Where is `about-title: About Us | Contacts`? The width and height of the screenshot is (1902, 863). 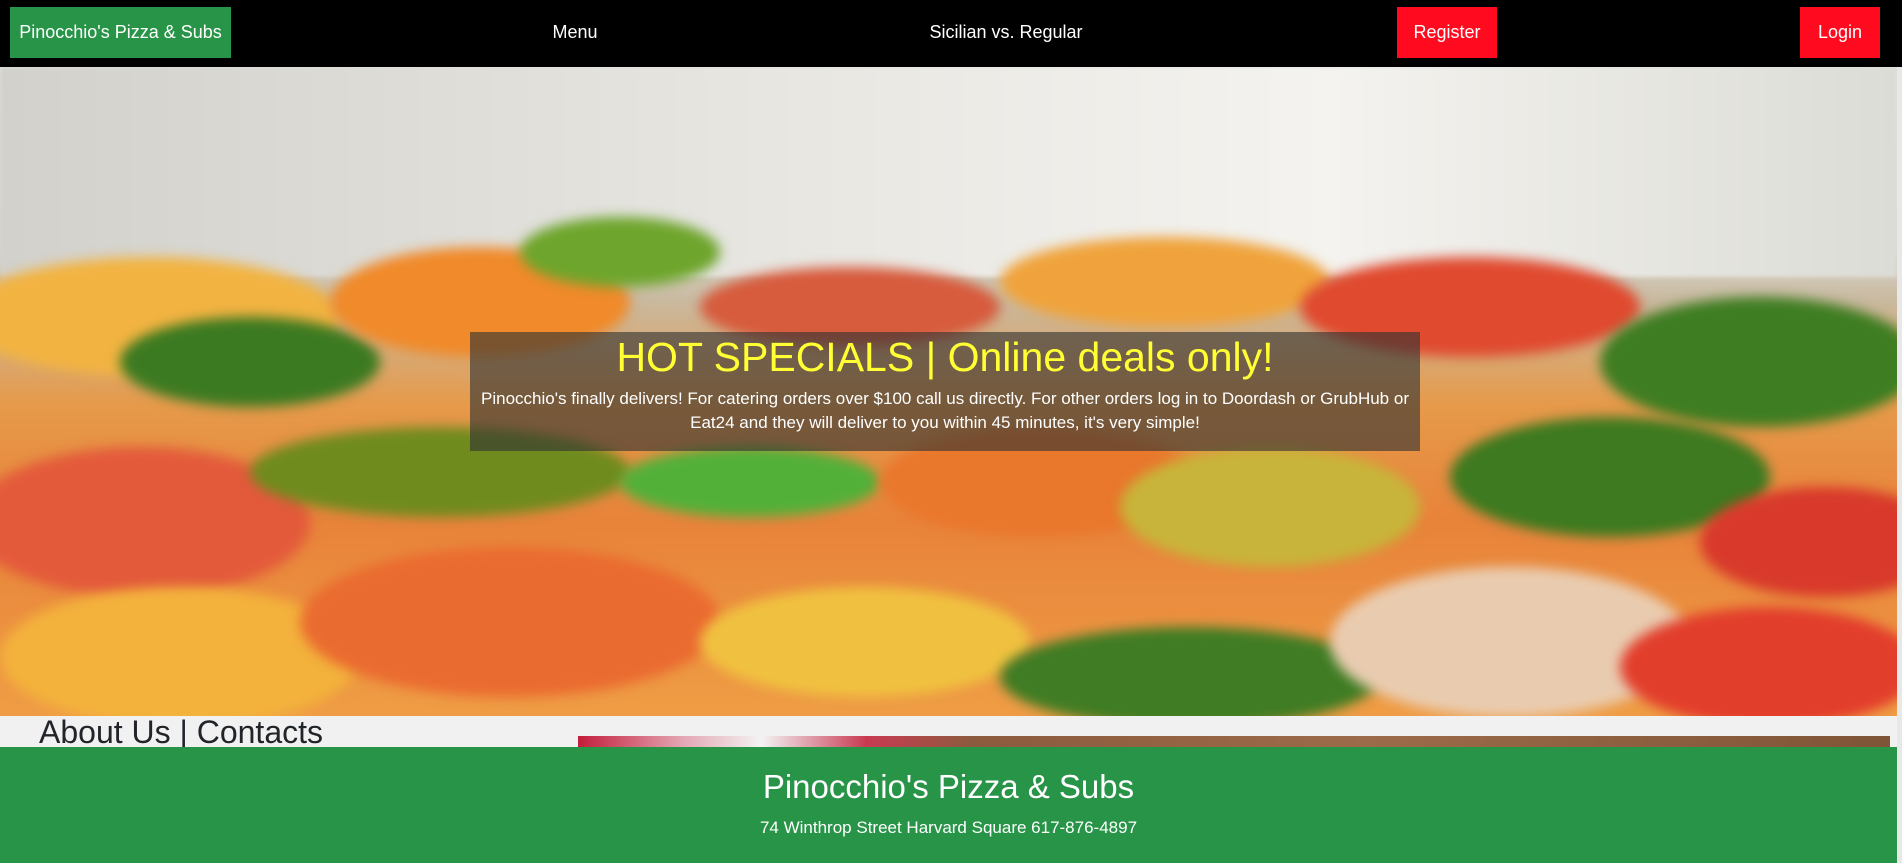 about-title: About Us | Contacts is located at coordinates (181, 732).